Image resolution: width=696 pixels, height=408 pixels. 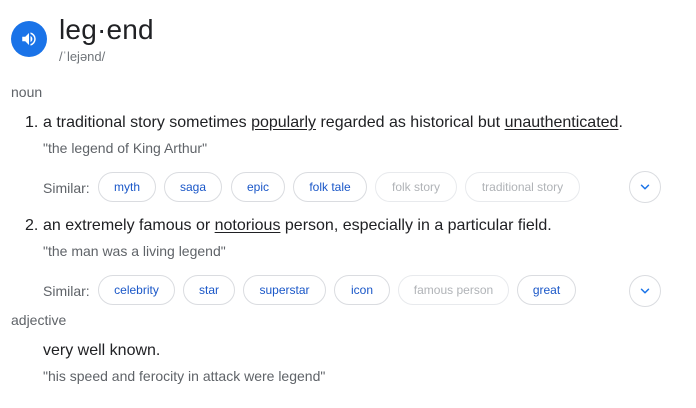 What do you see at coordinates (362, 290) in the screenshot?
I see `similar-chip-icon: icon` at bounding box center [362, 290].